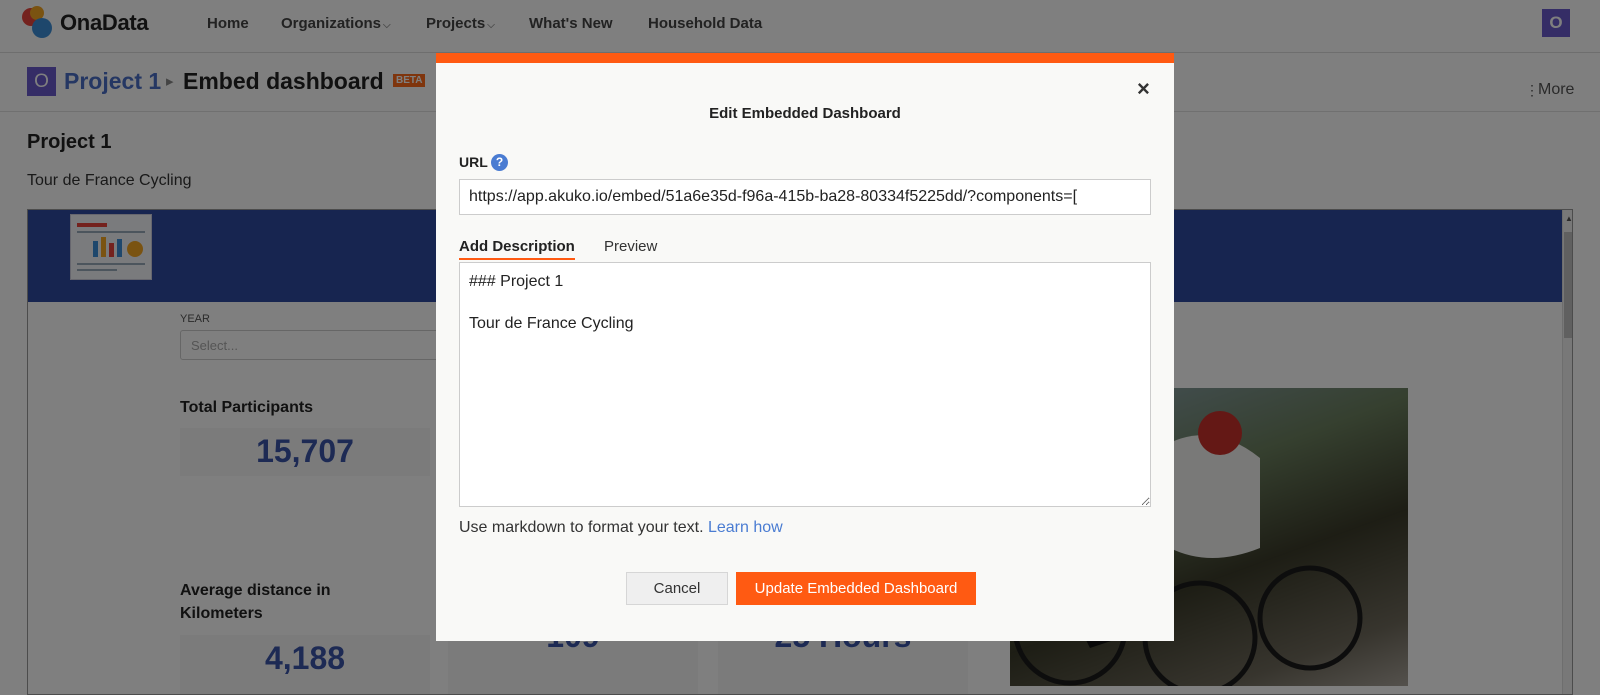 This screenshot has width=1600, height=695. Describe the element at coordinates (473, 162) in the screenshot. I see `url-label: URL` at that location.